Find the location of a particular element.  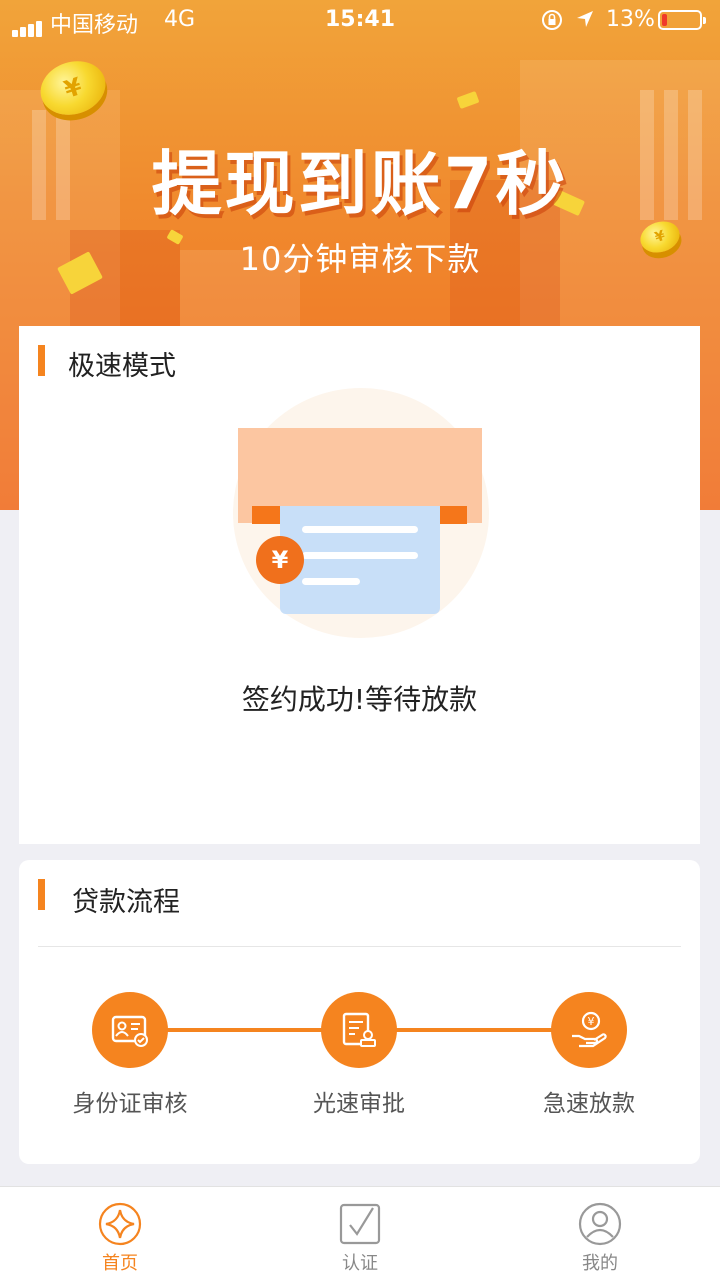

process-step-circle: ¥ is located at coordinates (589, 1030).